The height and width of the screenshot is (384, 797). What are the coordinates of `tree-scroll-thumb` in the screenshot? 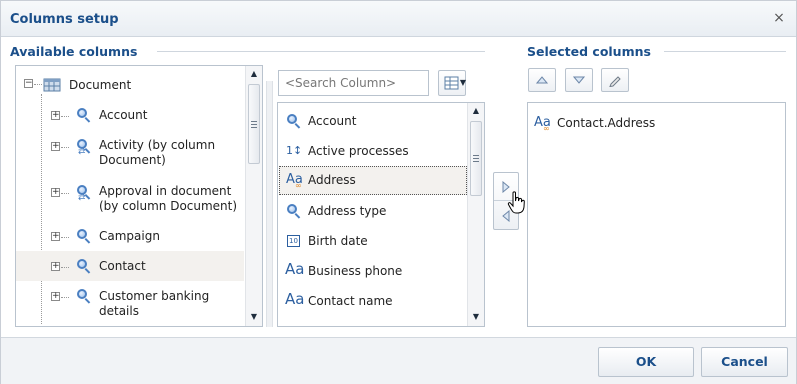 It's located at (254, 124).